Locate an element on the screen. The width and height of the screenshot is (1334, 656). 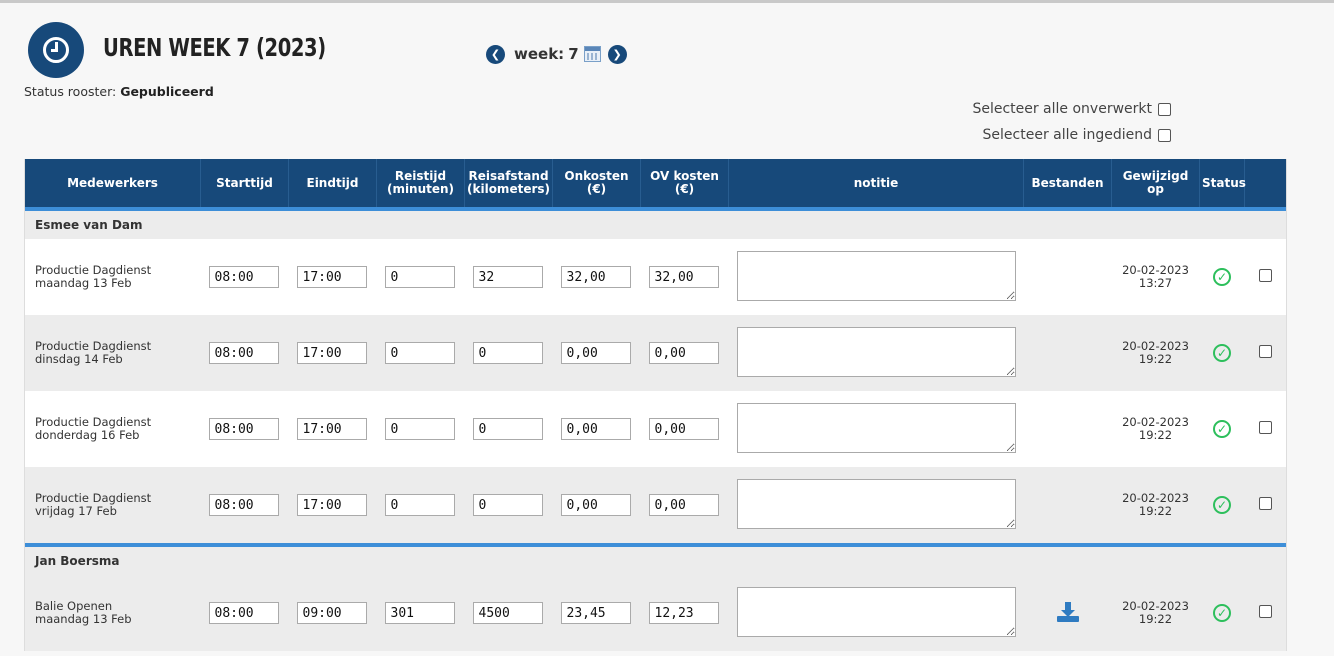
shift-description: Balie Openen maandag 13 Feb is located at coordinates (112, 613).